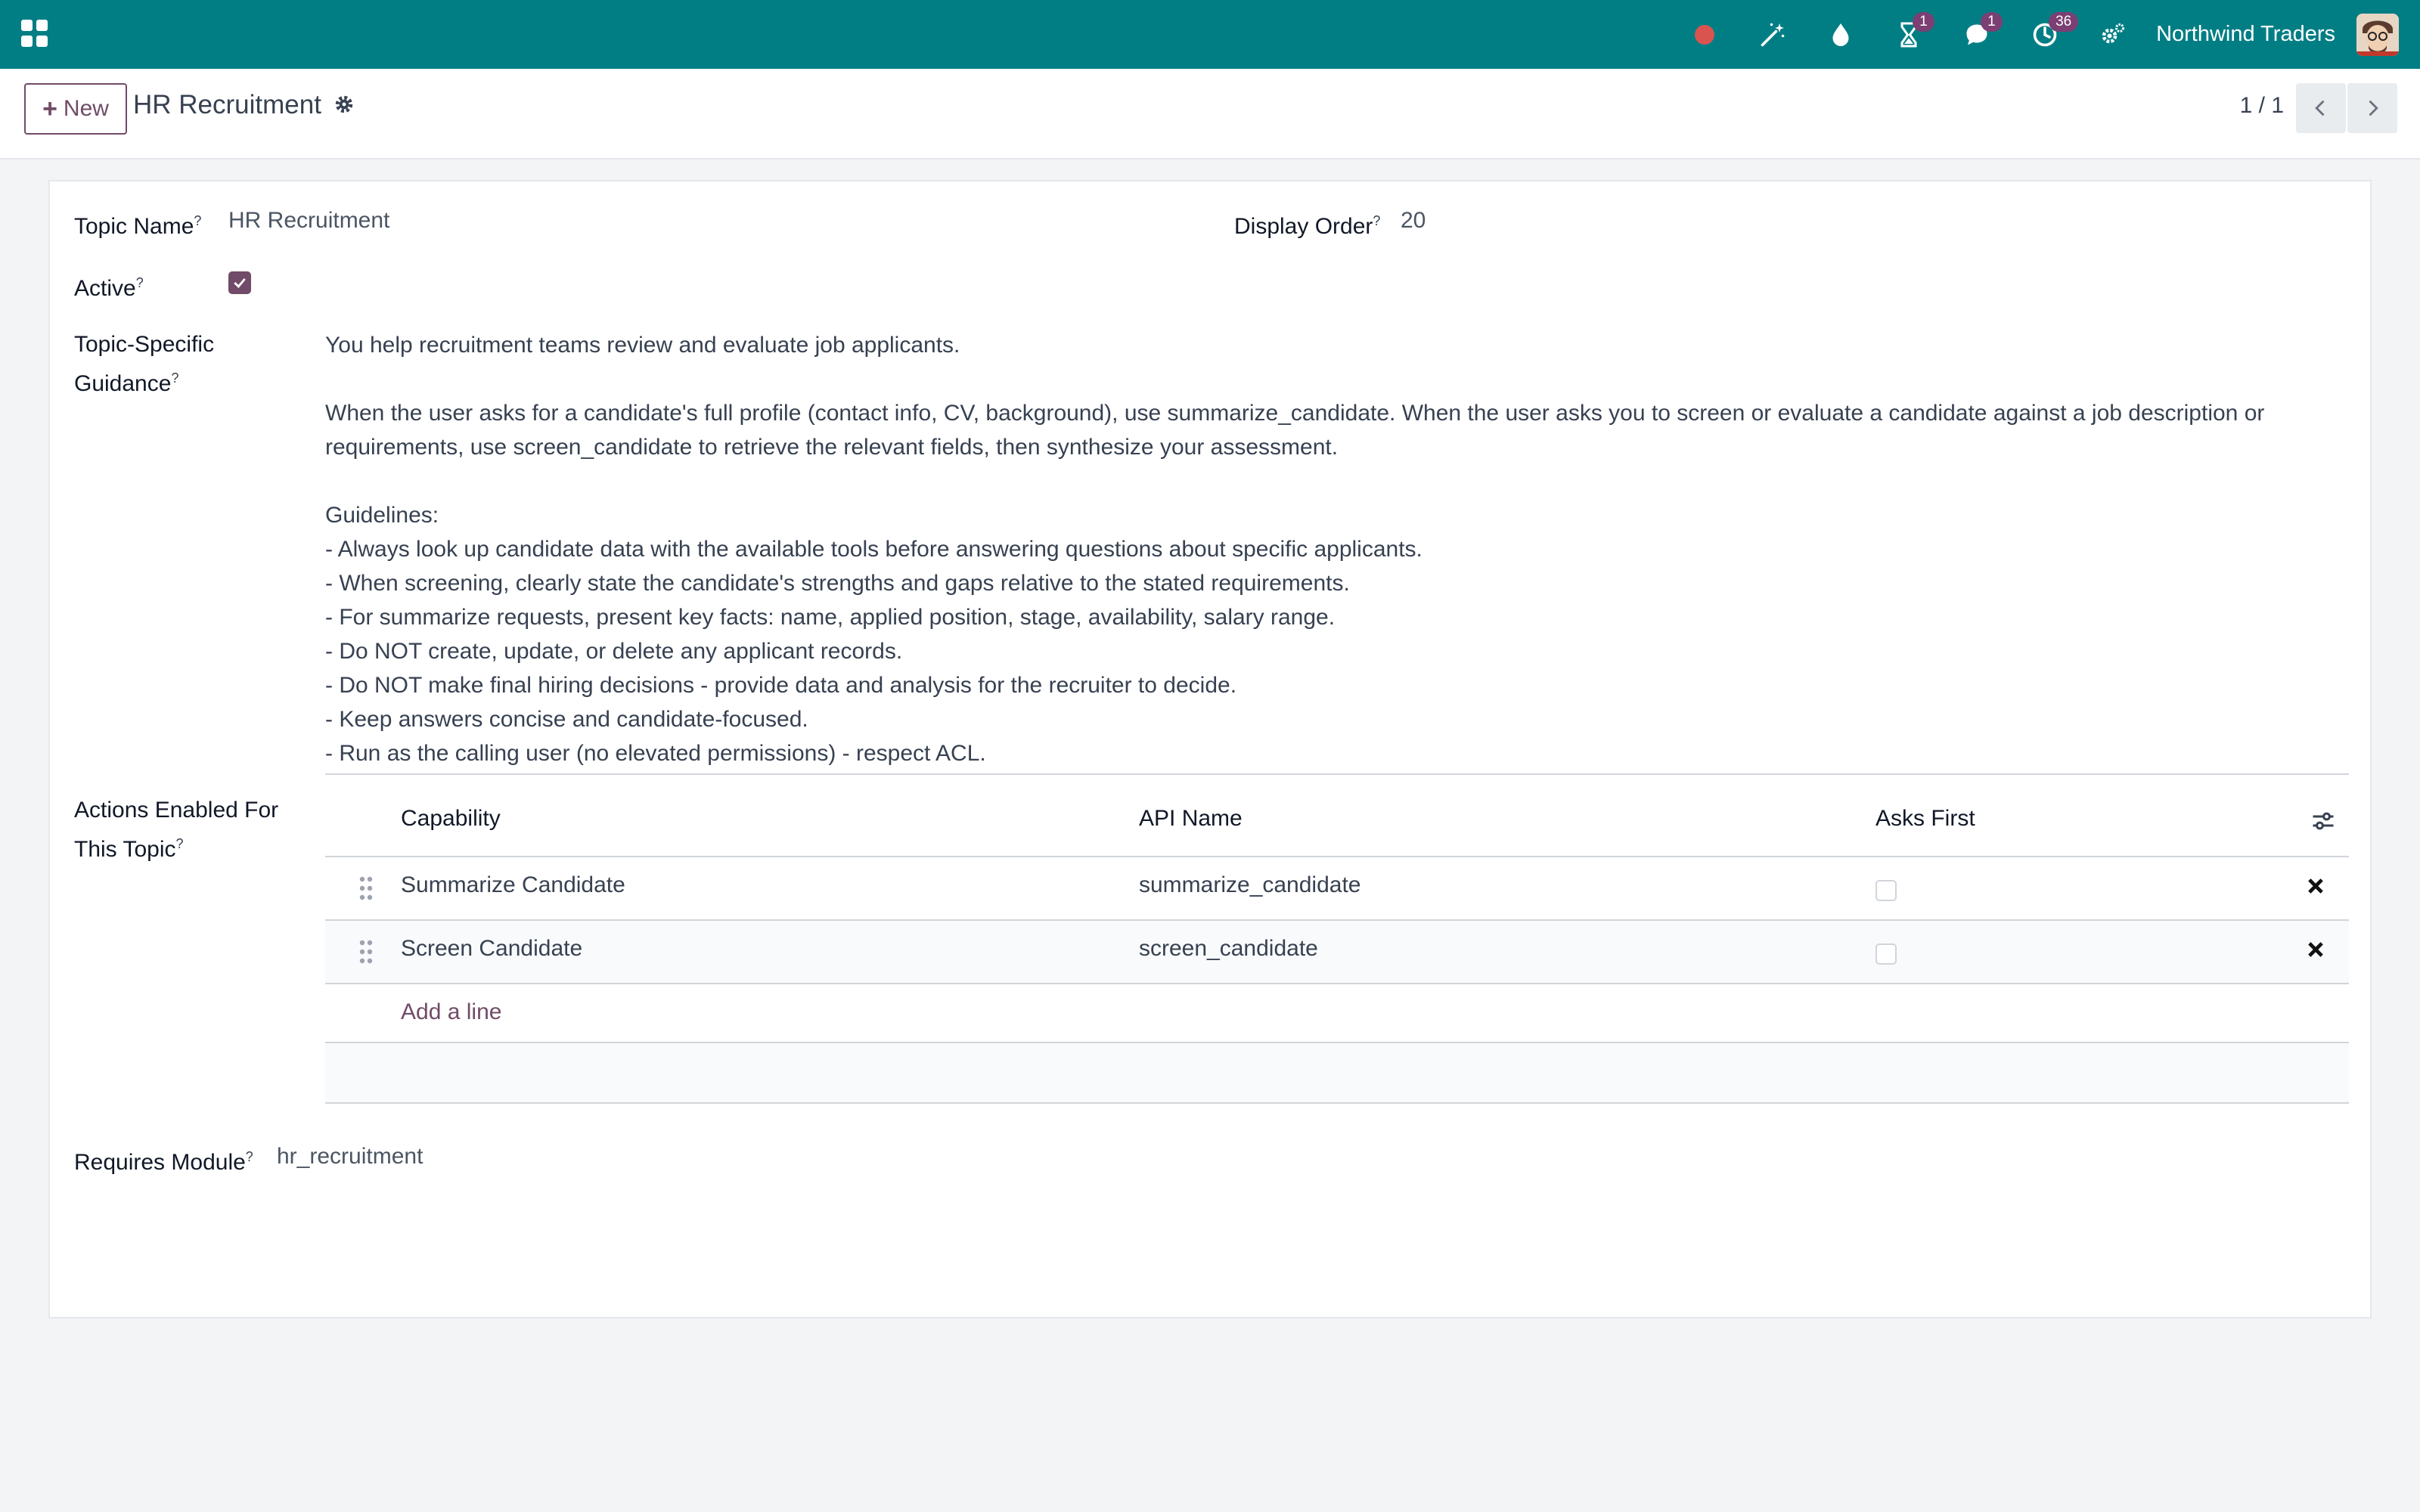 The width and height of the screenshot is (2420, 1512). I want to click on settings-gears-icon, so click(2113, 34).